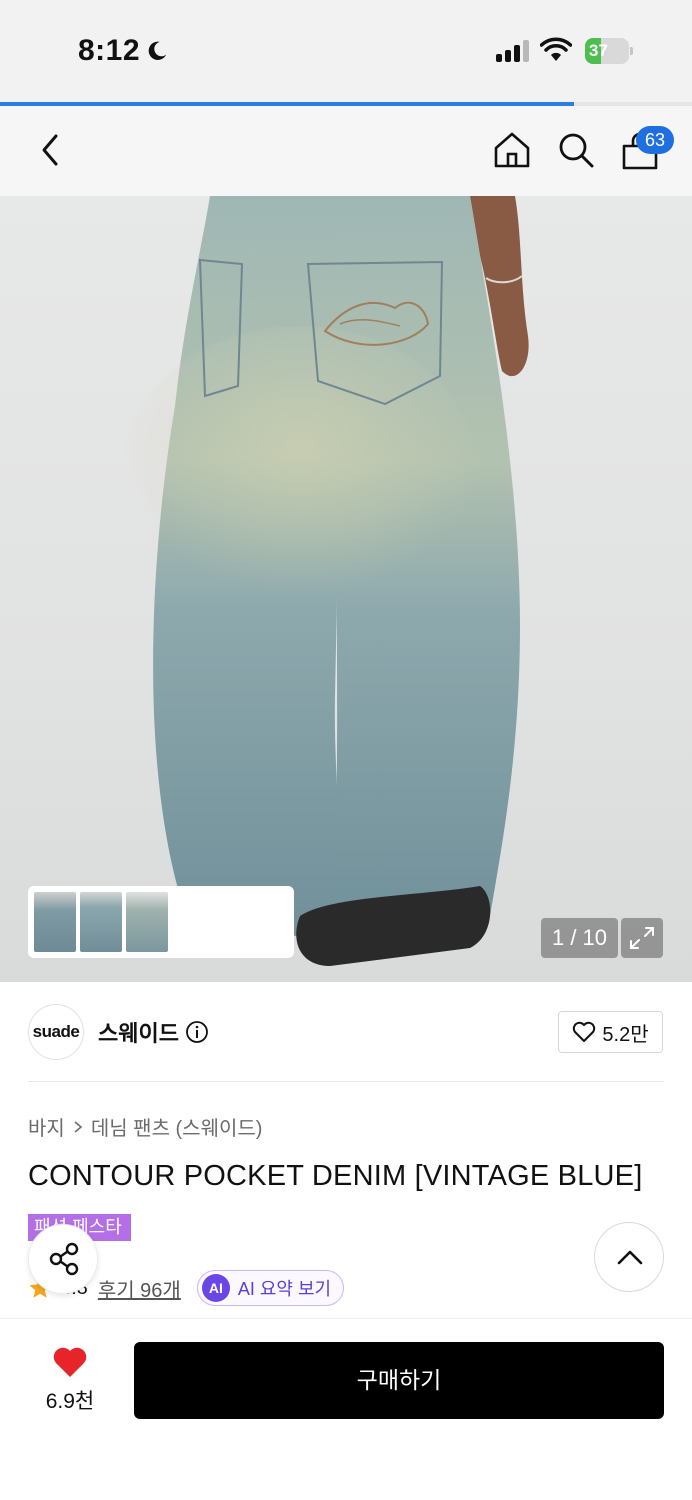 This screenshot has height=1500, width=692. What do you see at coordinates (625, 1034) in the screenshot?
I see `brand-like-count: 5.2만` at bounding box center [625, 1034].